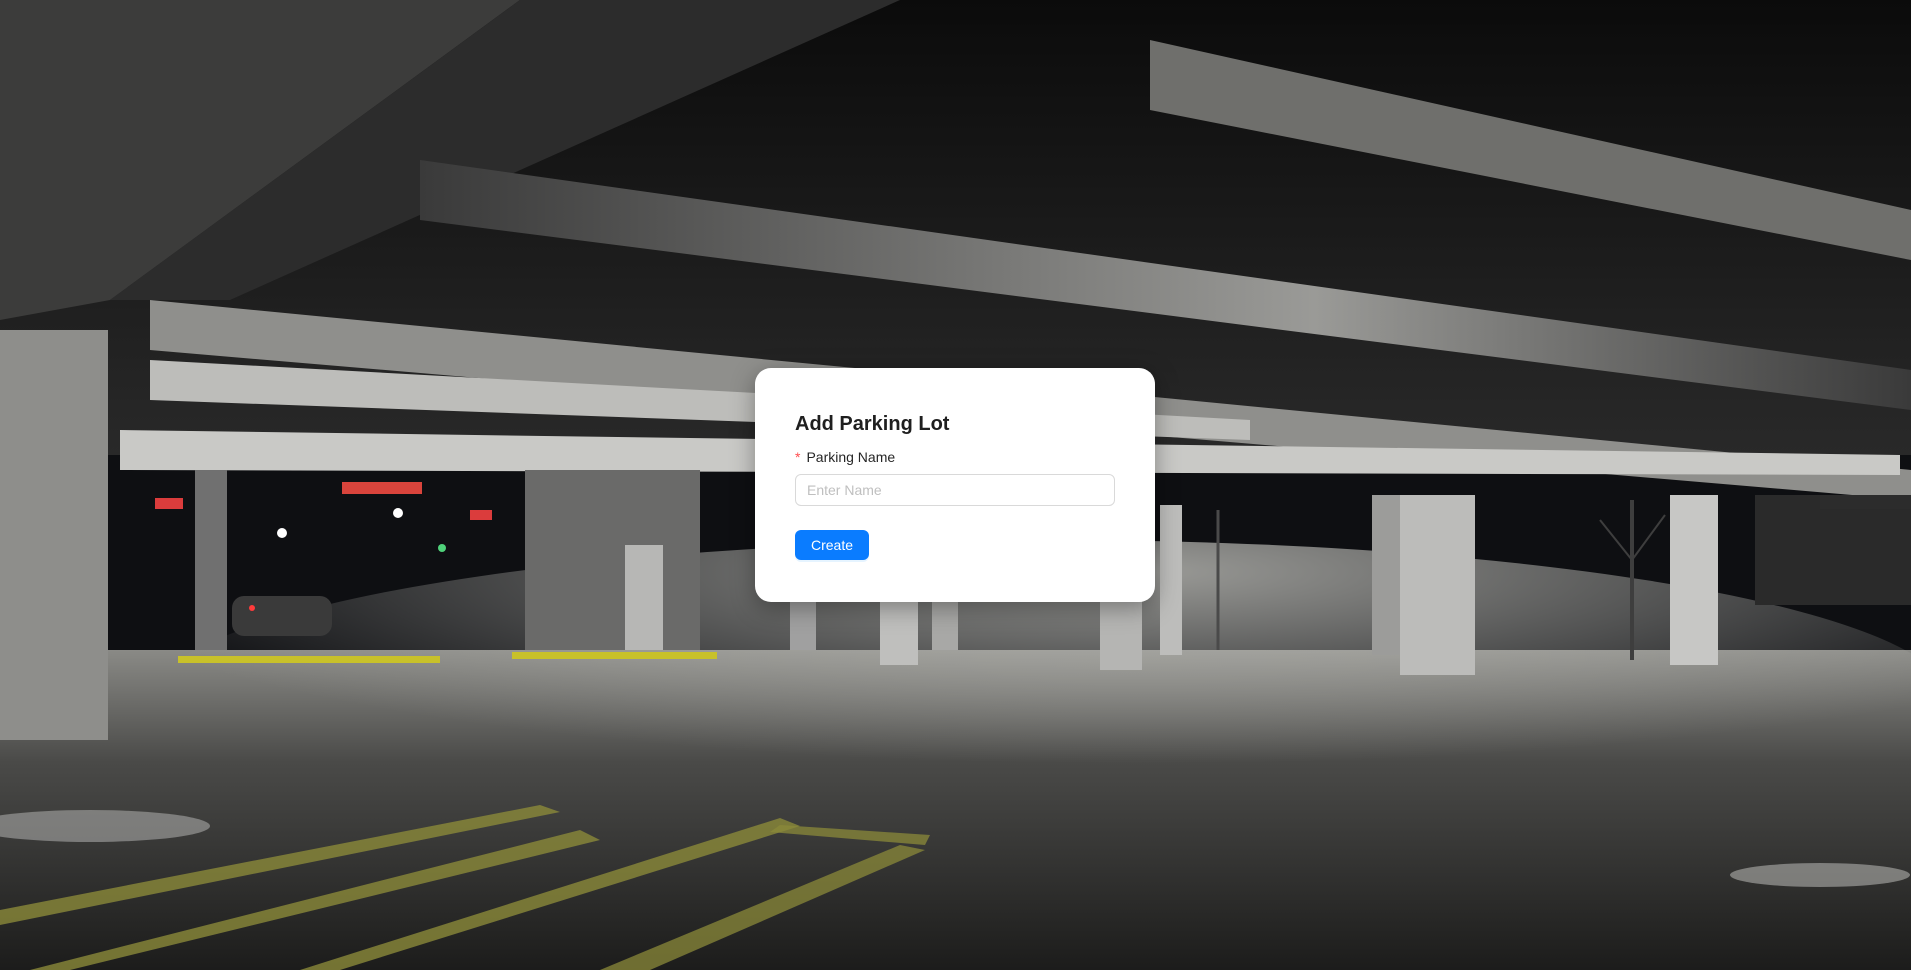  Describe the element at coordinates (798, 457) in the screenshot. I see `required-indicator: *` at that location.